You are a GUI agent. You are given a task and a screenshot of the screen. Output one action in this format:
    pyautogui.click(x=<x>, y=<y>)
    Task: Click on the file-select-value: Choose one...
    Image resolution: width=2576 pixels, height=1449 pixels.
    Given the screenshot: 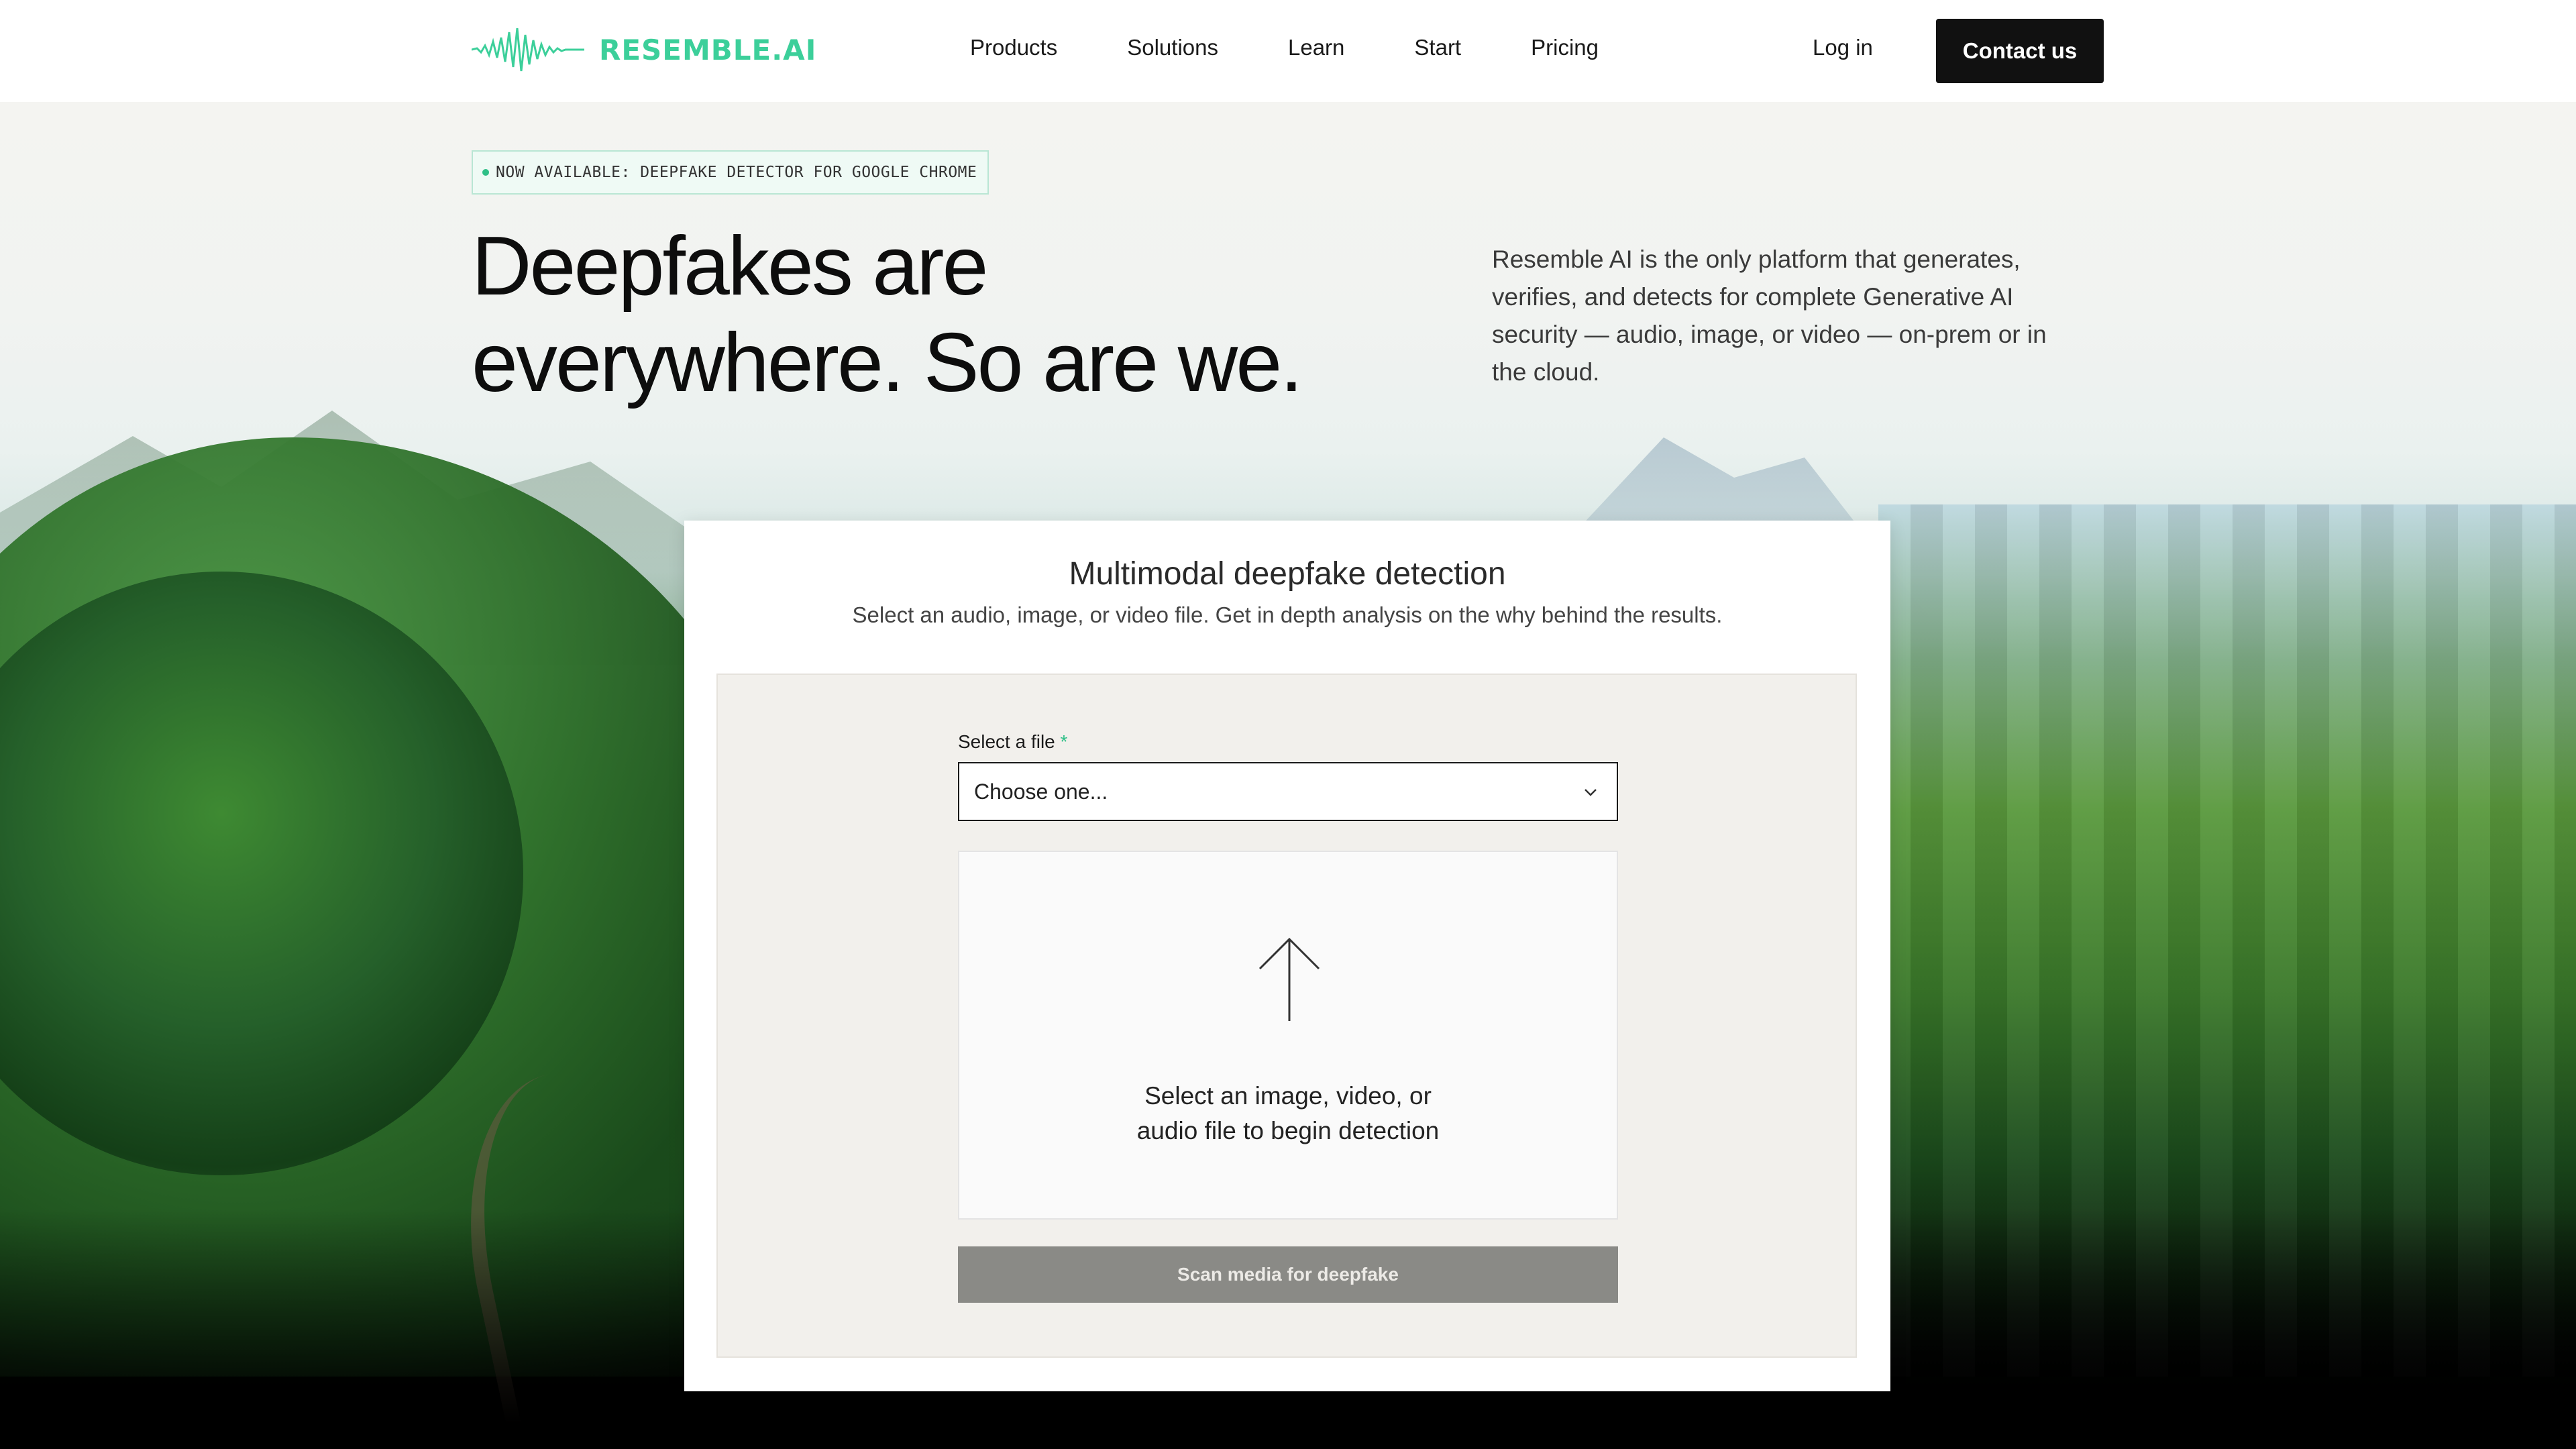 What is the action you would take?
    pyautogui.click(x=1041, y=791)
    